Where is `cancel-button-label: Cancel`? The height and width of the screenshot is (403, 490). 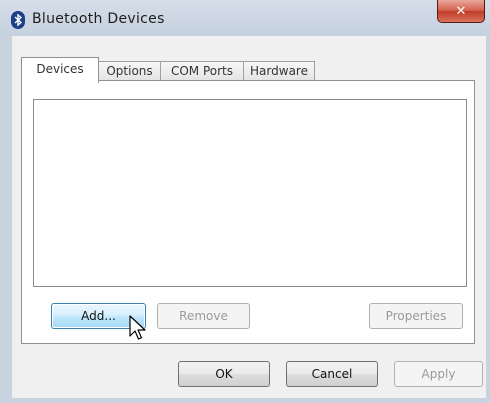 cancel-button-label: Cancel is located at coordinates (332, 374).